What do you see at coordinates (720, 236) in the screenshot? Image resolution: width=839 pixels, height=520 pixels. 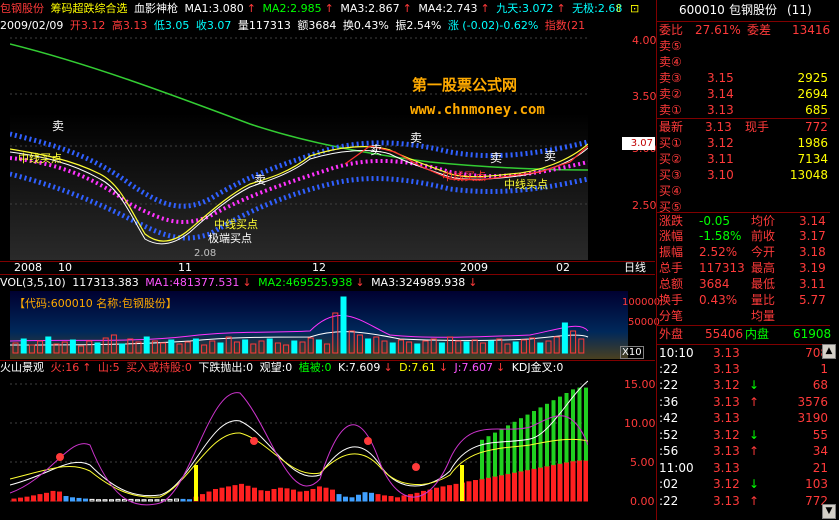 I see `stat-value: -1.58%` at bounding box center [720, 236].